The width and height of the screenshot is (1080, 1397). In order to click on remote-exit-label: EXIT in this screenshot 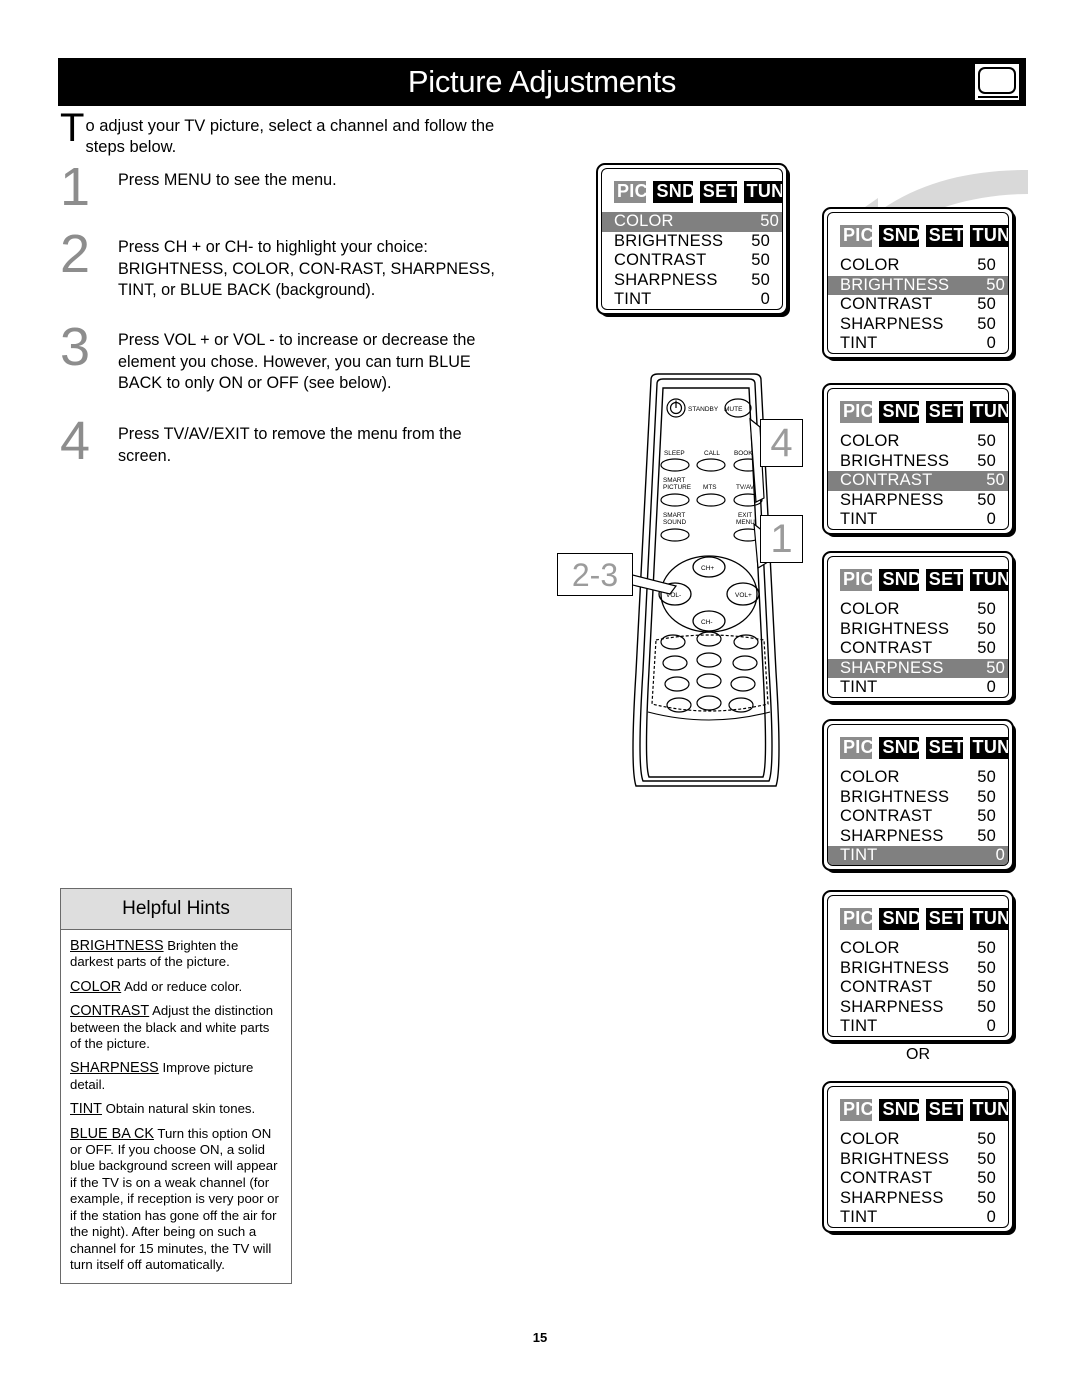, I will do `click(745, 515)`.